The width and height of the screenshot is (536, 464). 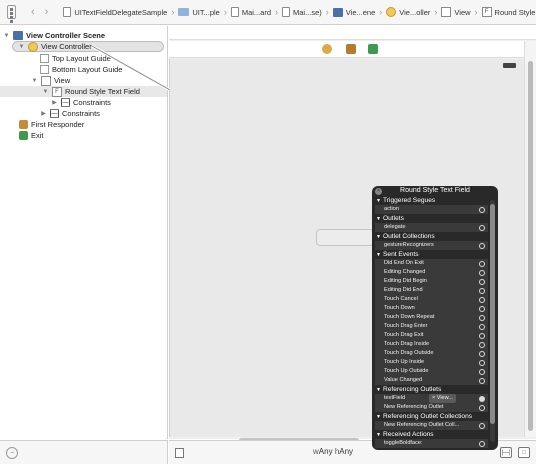 What do you see at coordinates (508, 12) in the screenshot?
I see `breadcrumb-text-field: FRound Style Text Field` at bounding box center [508, 12].